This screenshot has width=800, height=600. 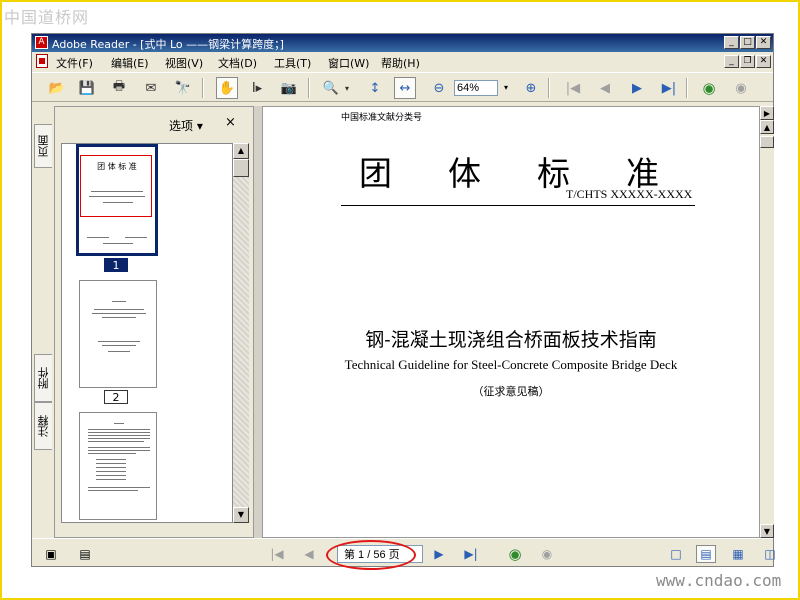 What do you see at coordinates (763, 61) in the screenshot?
I see `doc-close-button: ✕` at bounding box center [763, 61].